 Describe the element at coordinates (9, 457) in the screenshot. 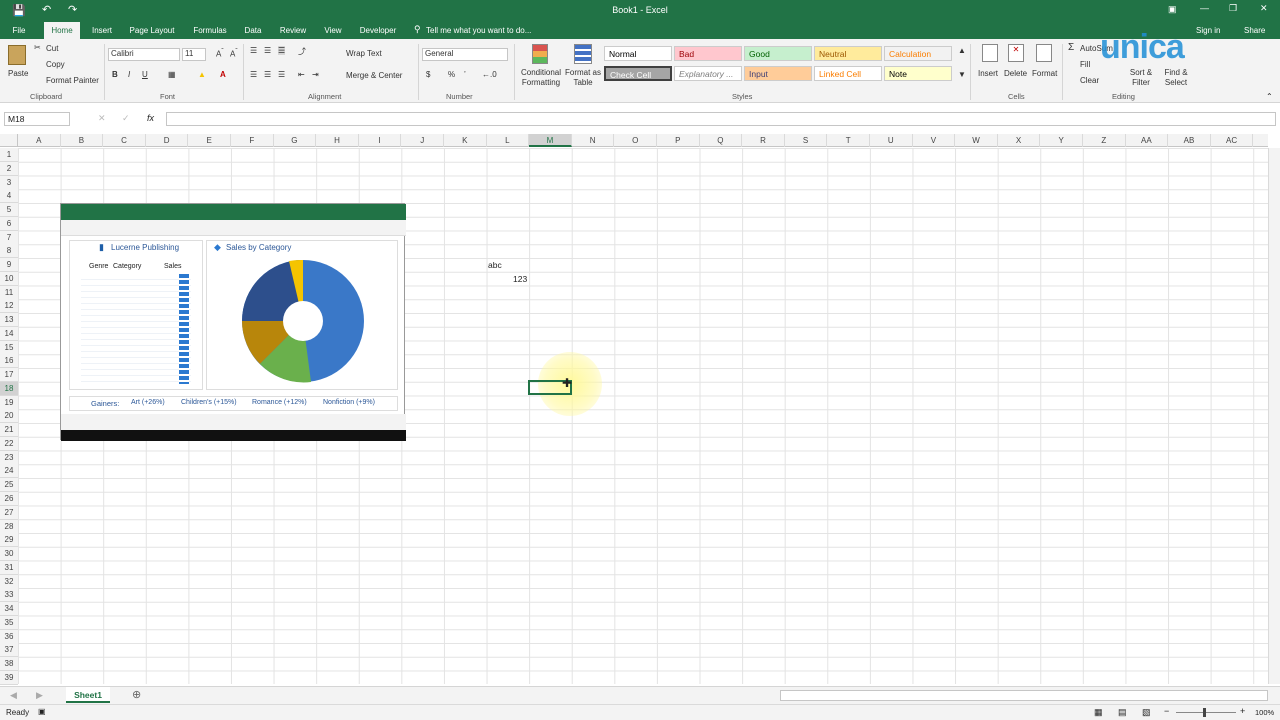

I see `row-header-23: 23` at that location.